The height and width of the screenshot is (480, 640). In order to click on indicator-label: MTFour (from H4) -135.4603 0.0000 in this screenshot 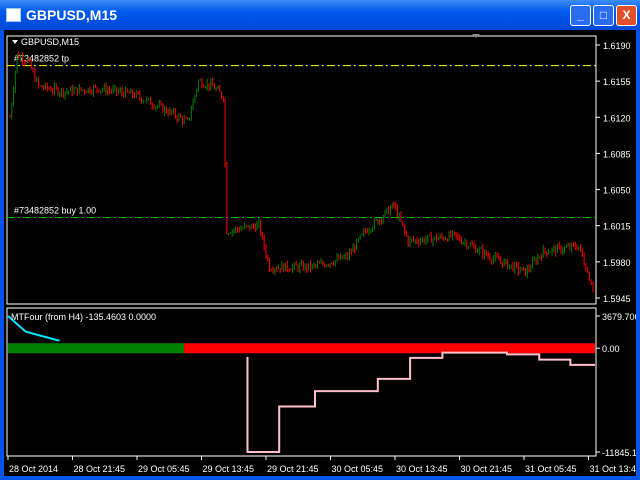, I will do `click(83, 317)`.